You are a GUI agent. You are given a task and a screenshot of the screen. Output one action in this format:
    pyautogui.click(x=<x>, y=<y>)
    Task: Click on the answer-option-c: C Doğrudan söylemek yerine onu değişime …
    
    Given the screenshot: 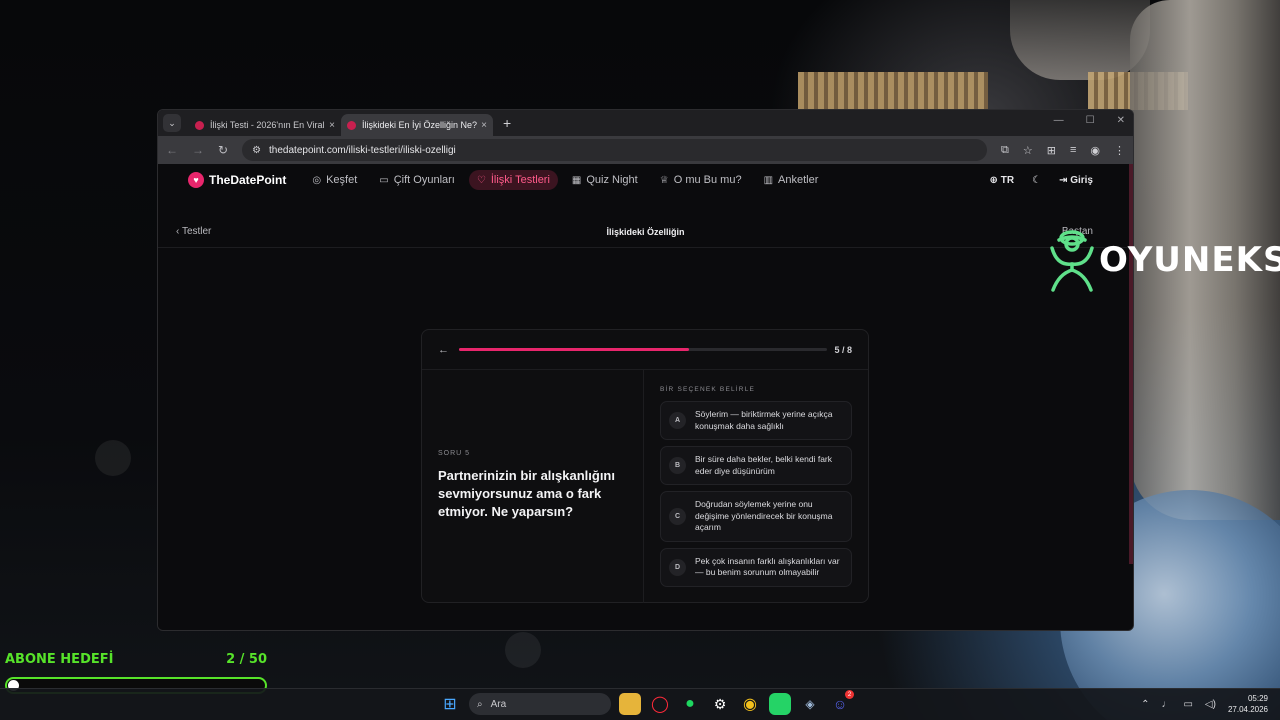 What is the action you would take?
    pyautogui.click(x=756, y=516)
    